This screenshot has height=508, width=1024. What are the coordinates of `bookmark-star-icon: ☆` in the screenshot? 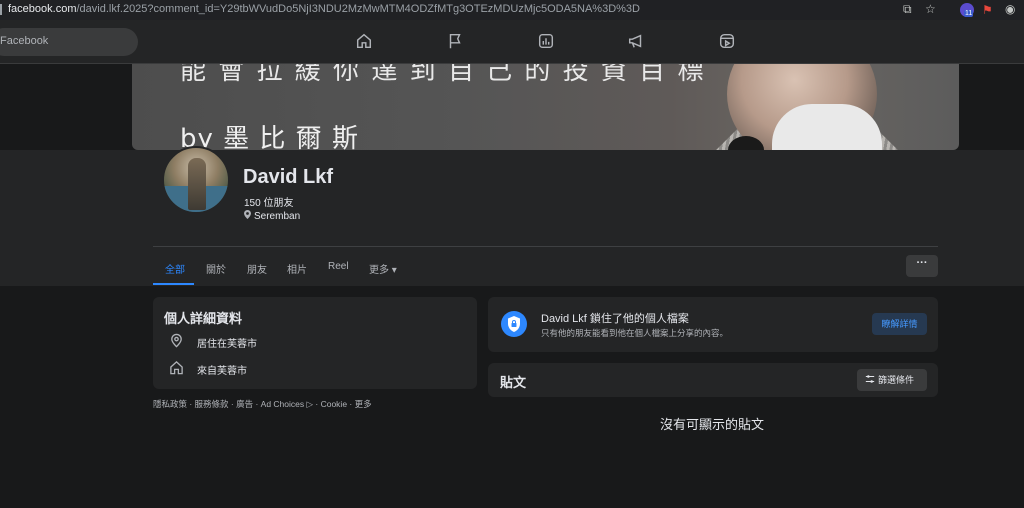 It's located at (930, 9).